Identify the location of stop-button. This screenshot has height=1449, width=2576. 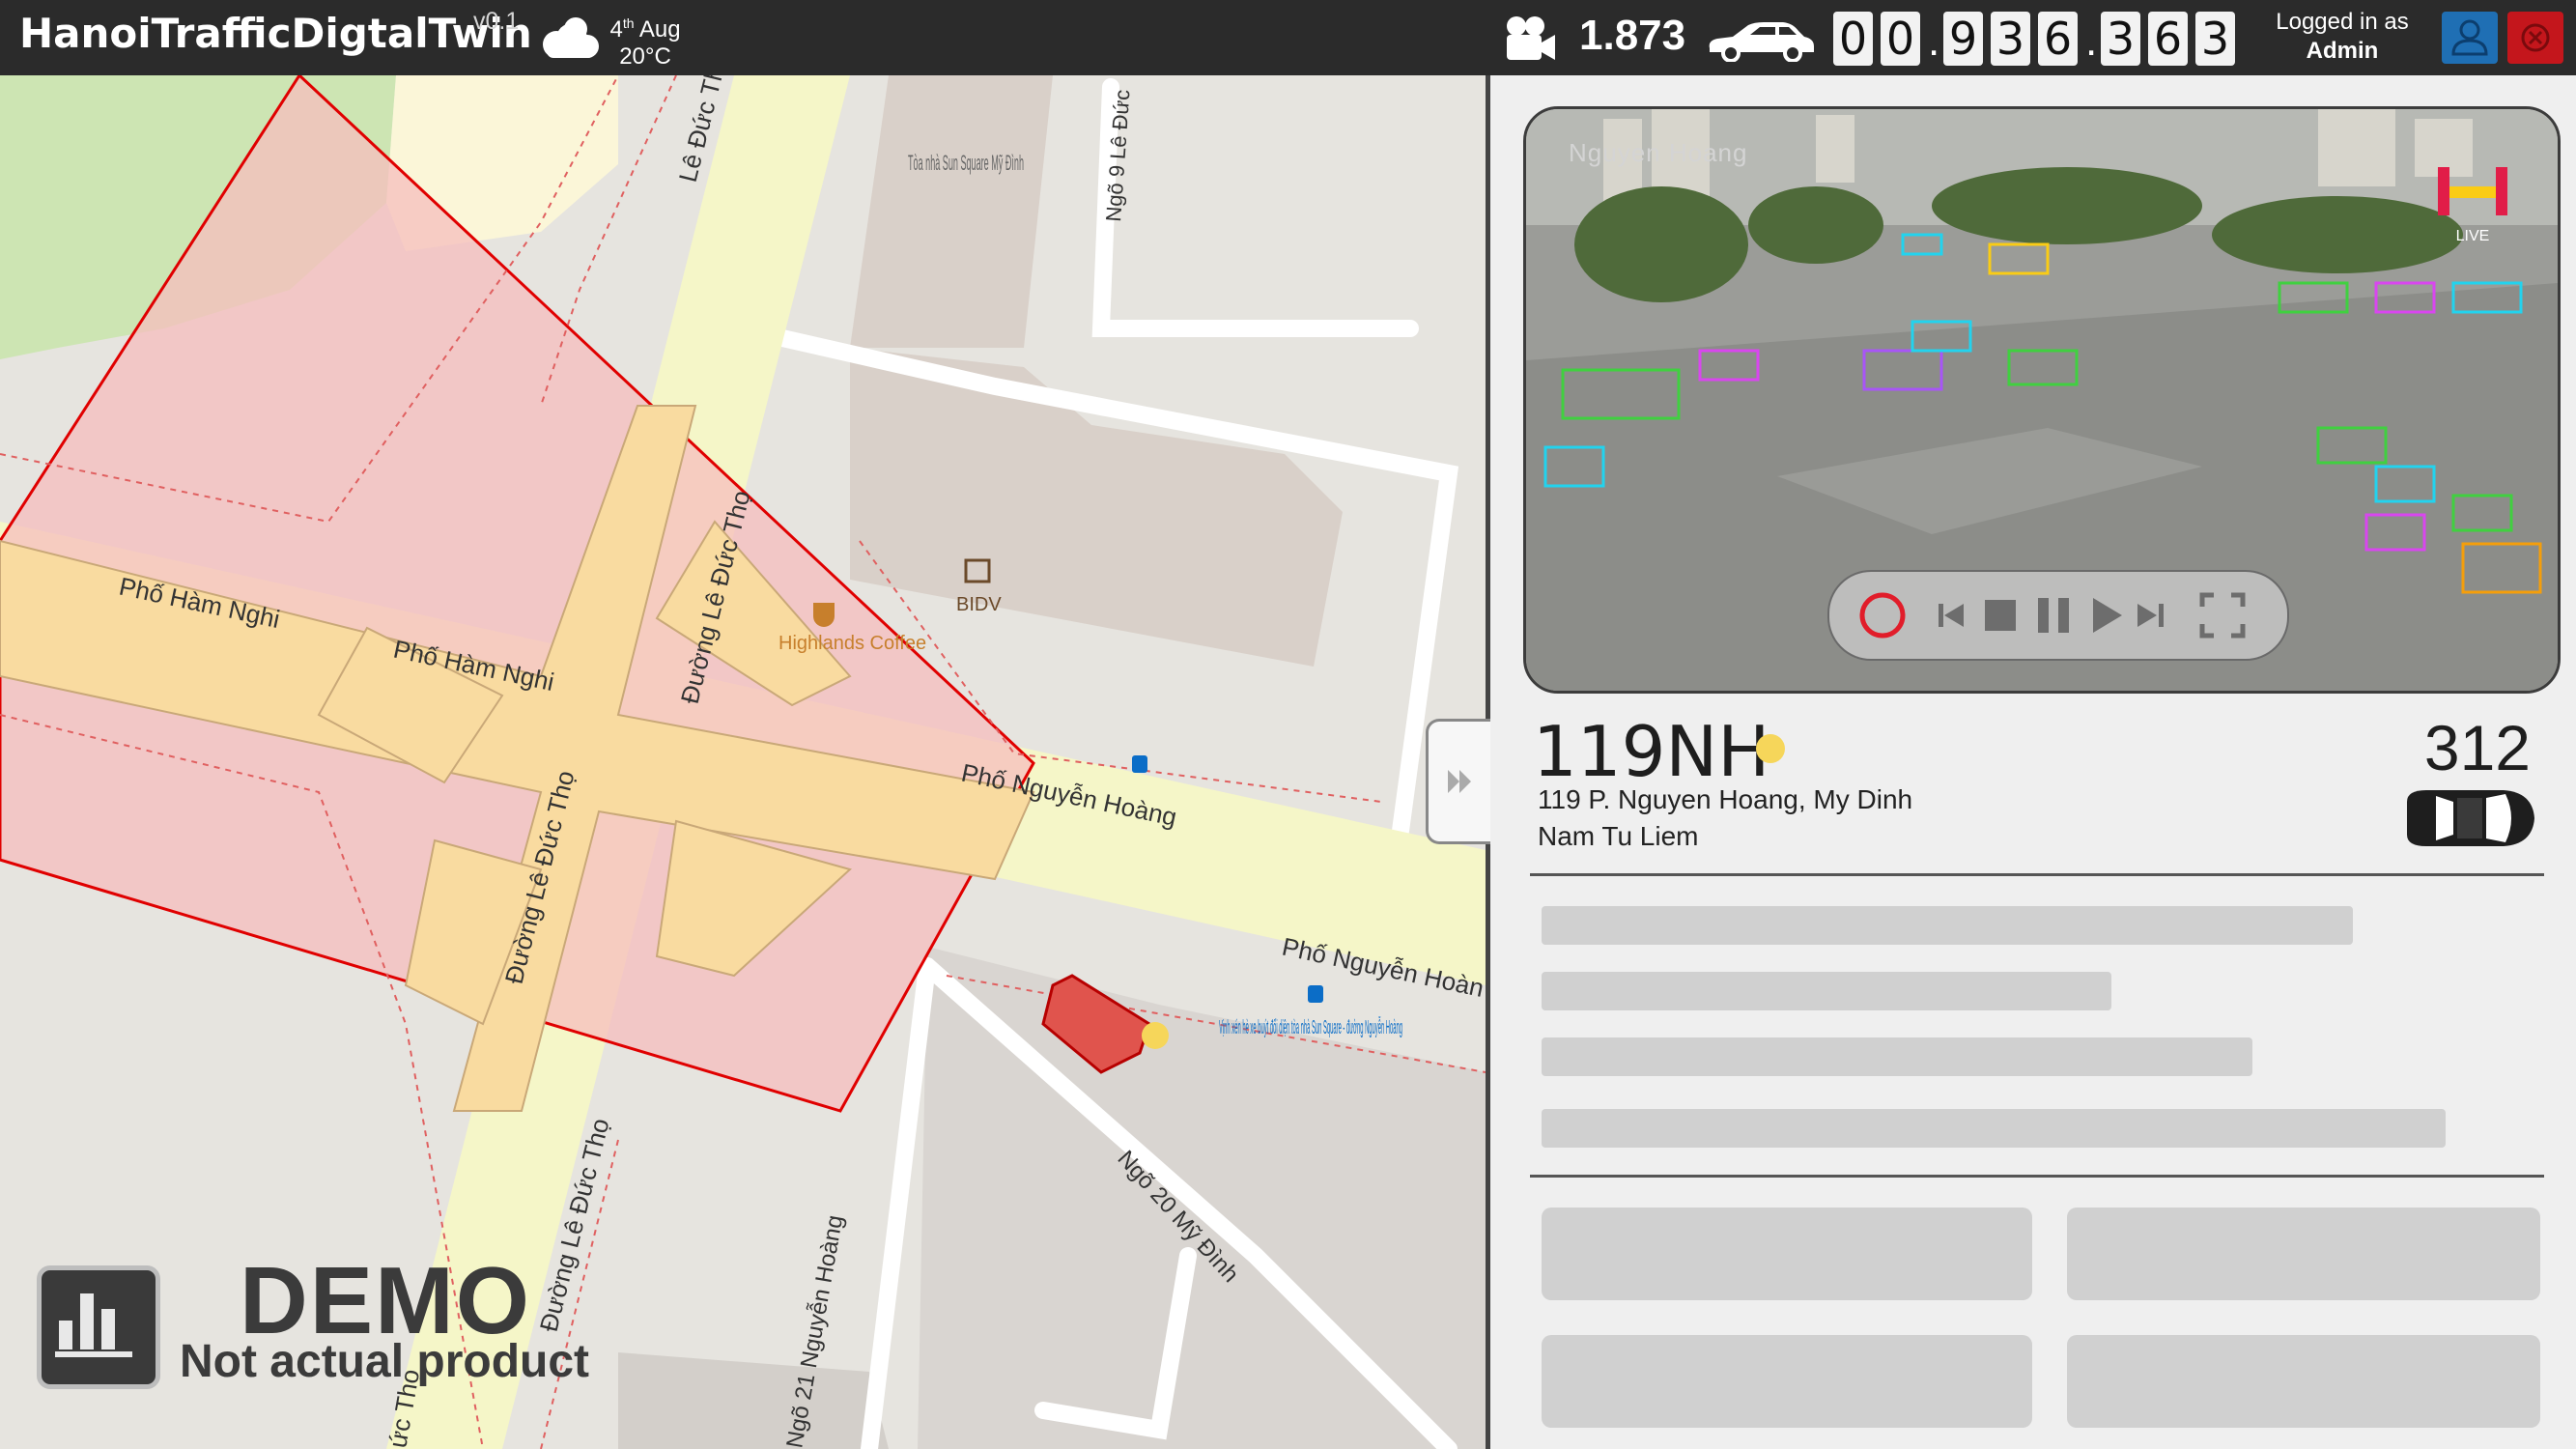
(2000, 615).